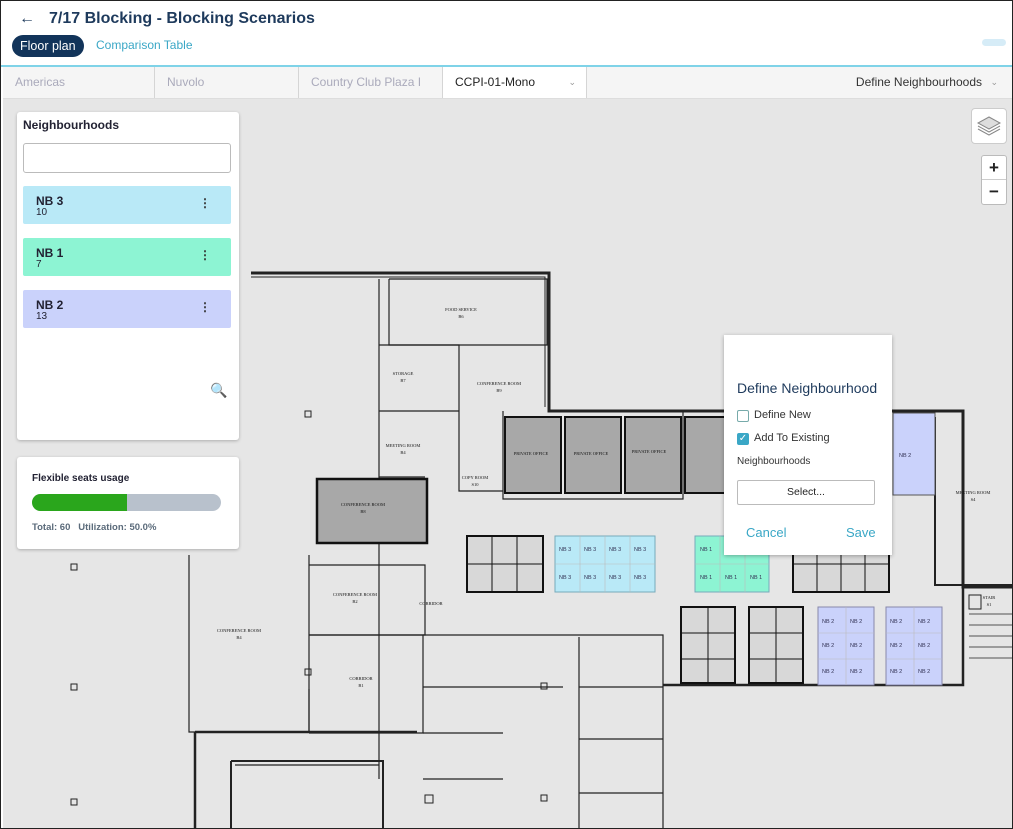 The width and height of the screenshot is (1013, 829). What do you see at coordinates (774, 461) in the screenshot?
I see `neighbourhoods-label: Neighbourhoods` at bounding box center [774, 461].